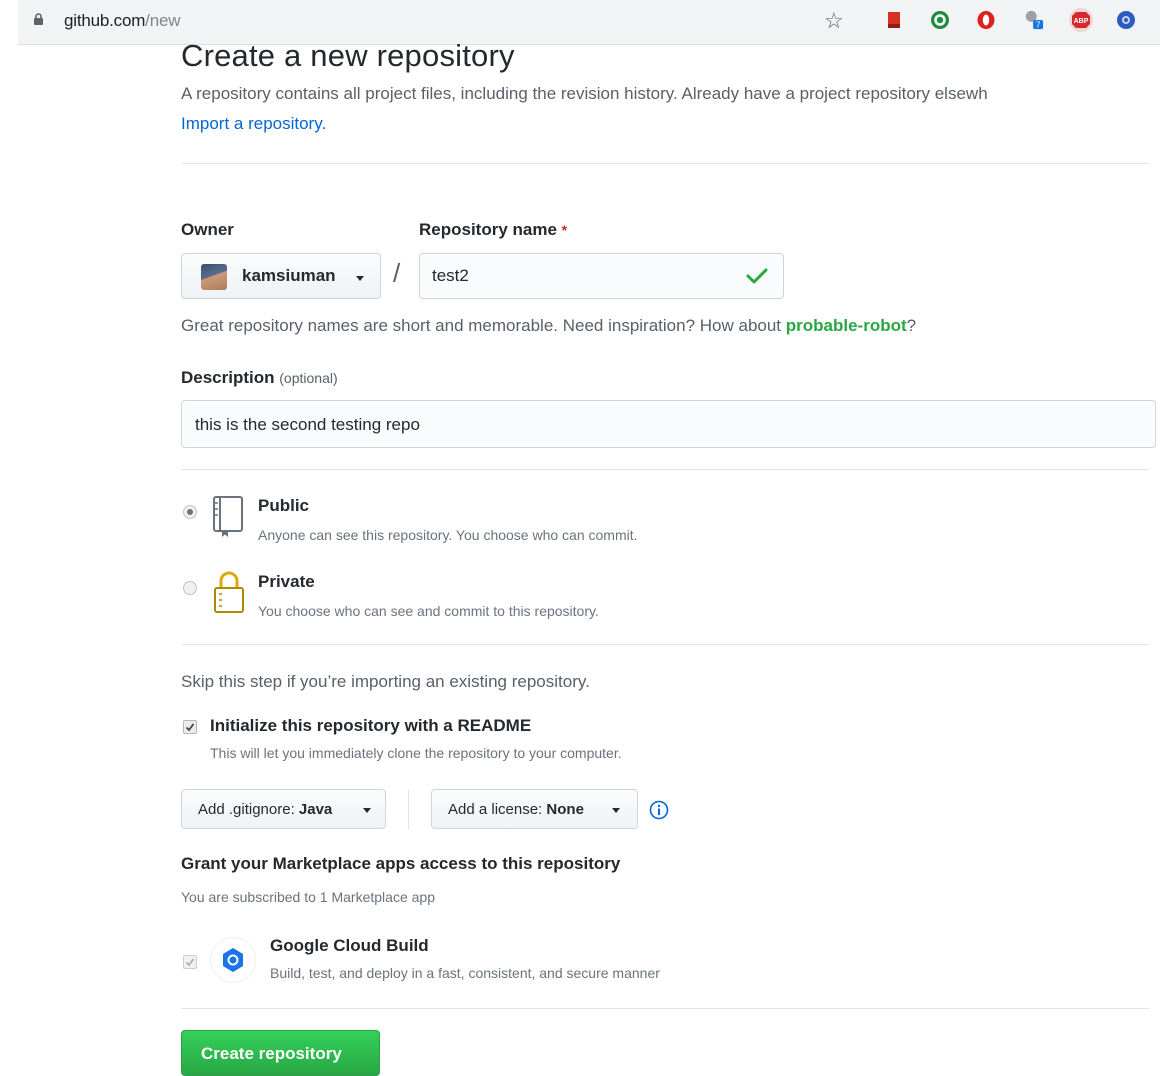 This screenshot has height=1076, width=1160. What do you see at coordinates (271, 1053) in the screenshot?
I see `create-repository-label: Create repository` at bounding box center [271, 1053].